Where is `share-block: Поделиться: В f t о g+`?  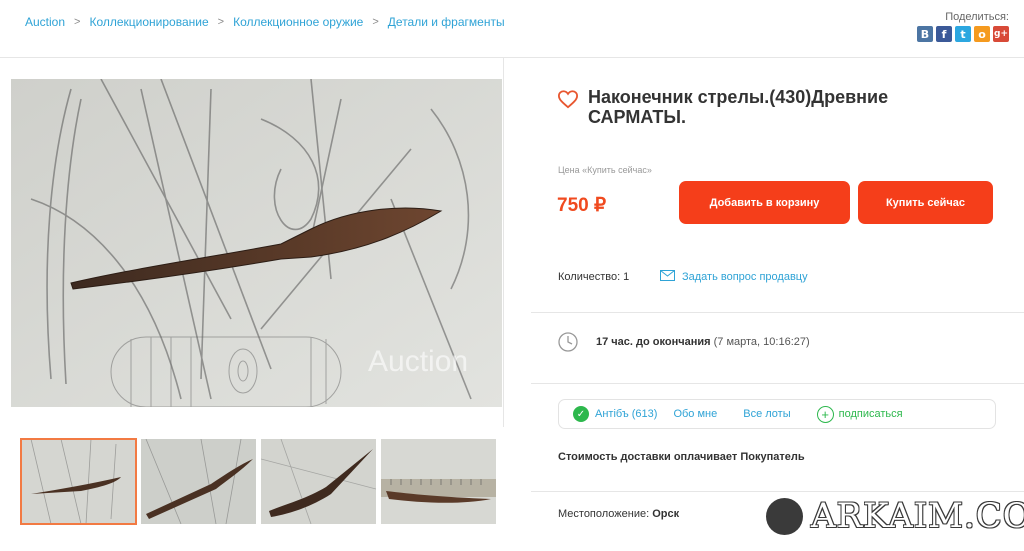
share-block: Поделиться: В f t о g+ is located at coordinates (963, 26).